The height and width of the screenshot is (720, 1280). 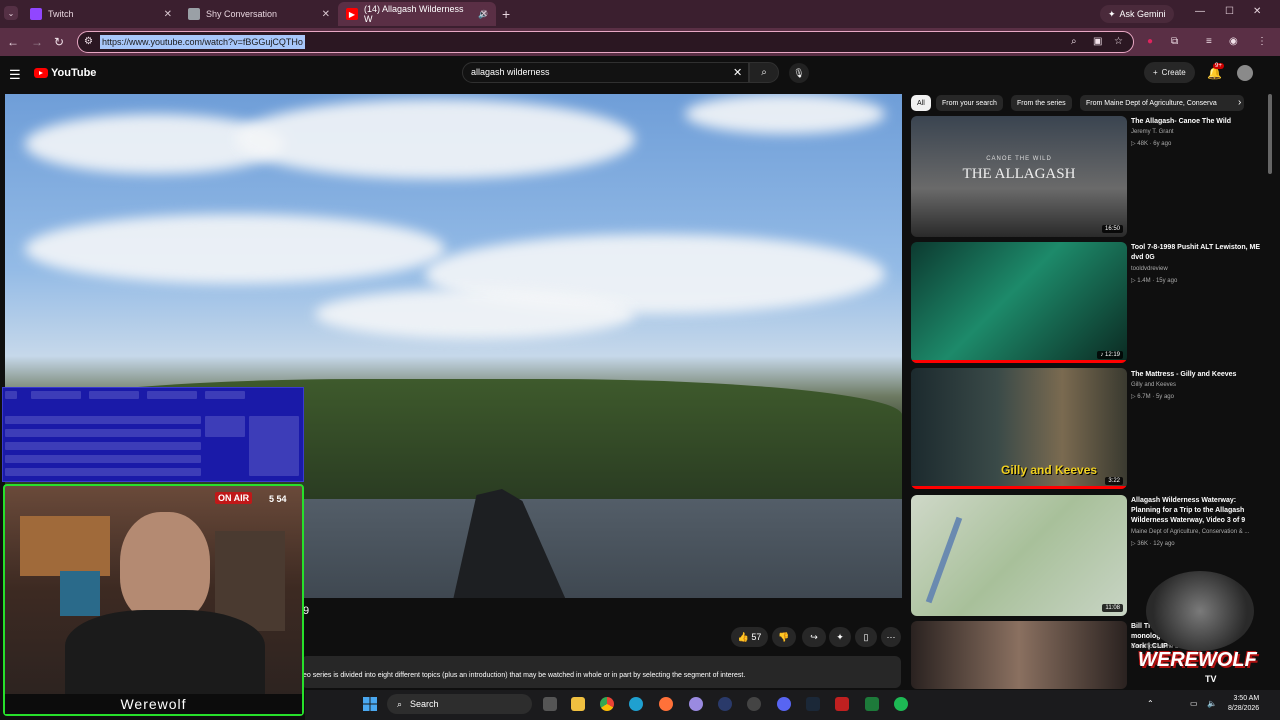 I want to click on back-icon: ←, so click(x=13, y=42).